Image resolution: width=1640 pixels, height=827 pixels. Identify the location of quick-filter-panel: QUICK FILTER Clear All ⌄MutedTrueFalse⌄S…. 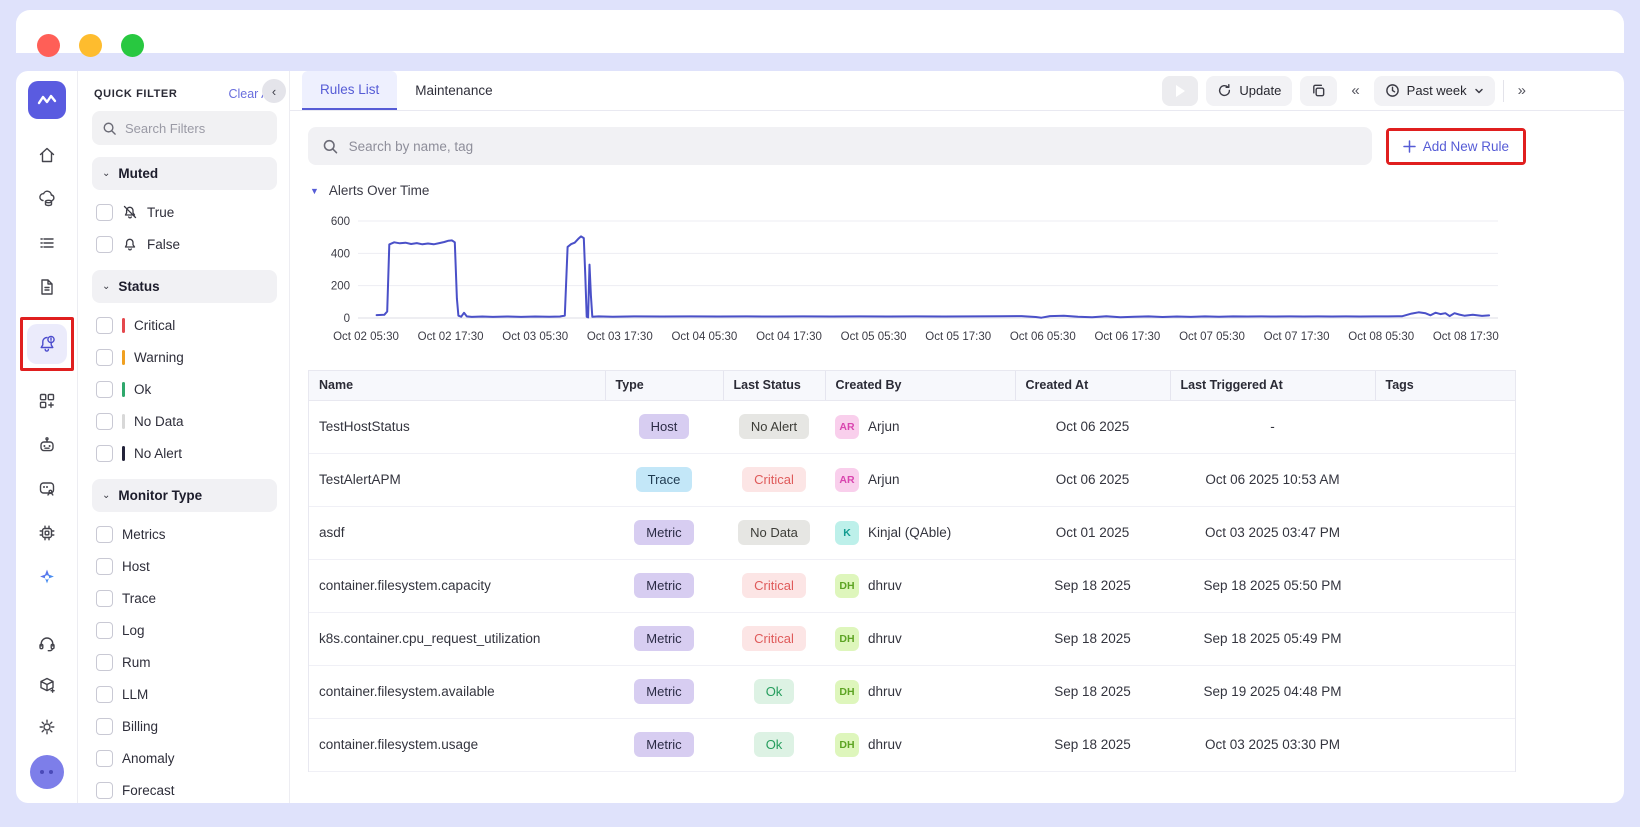
(184, 437).